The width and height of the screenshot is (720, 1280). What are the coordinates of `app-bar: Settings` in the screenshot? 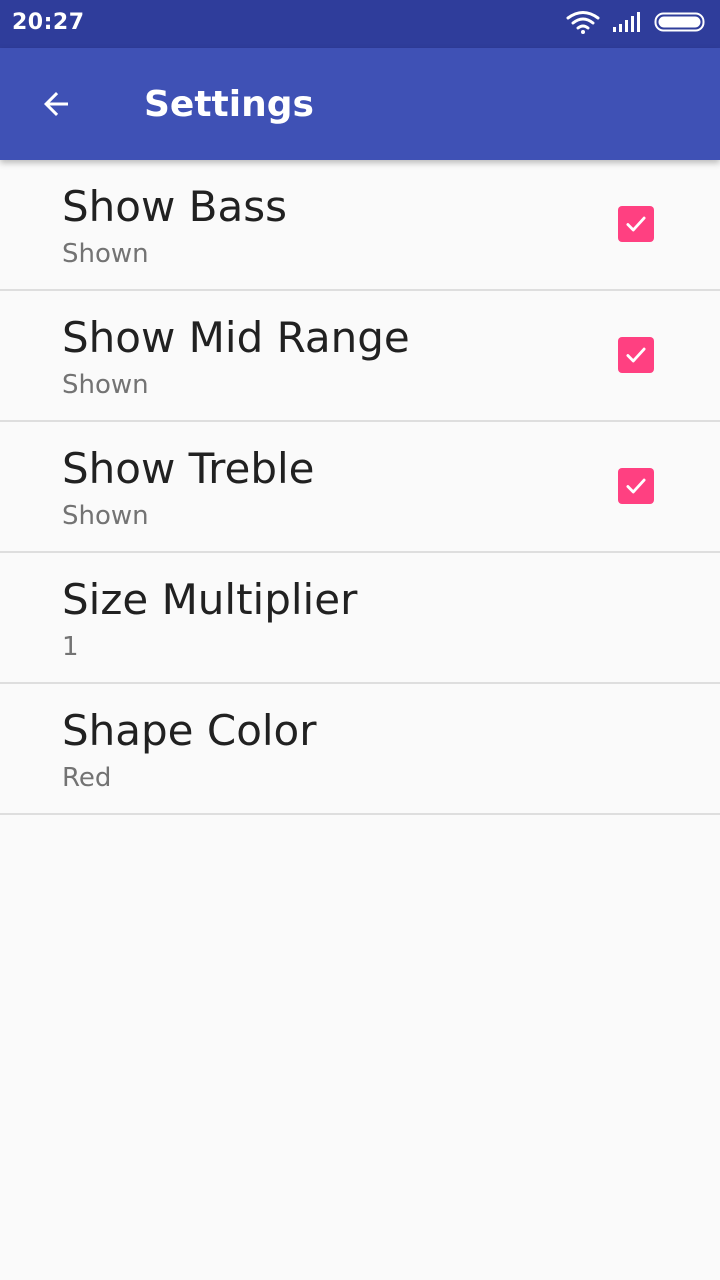 It's located at (360, 104).